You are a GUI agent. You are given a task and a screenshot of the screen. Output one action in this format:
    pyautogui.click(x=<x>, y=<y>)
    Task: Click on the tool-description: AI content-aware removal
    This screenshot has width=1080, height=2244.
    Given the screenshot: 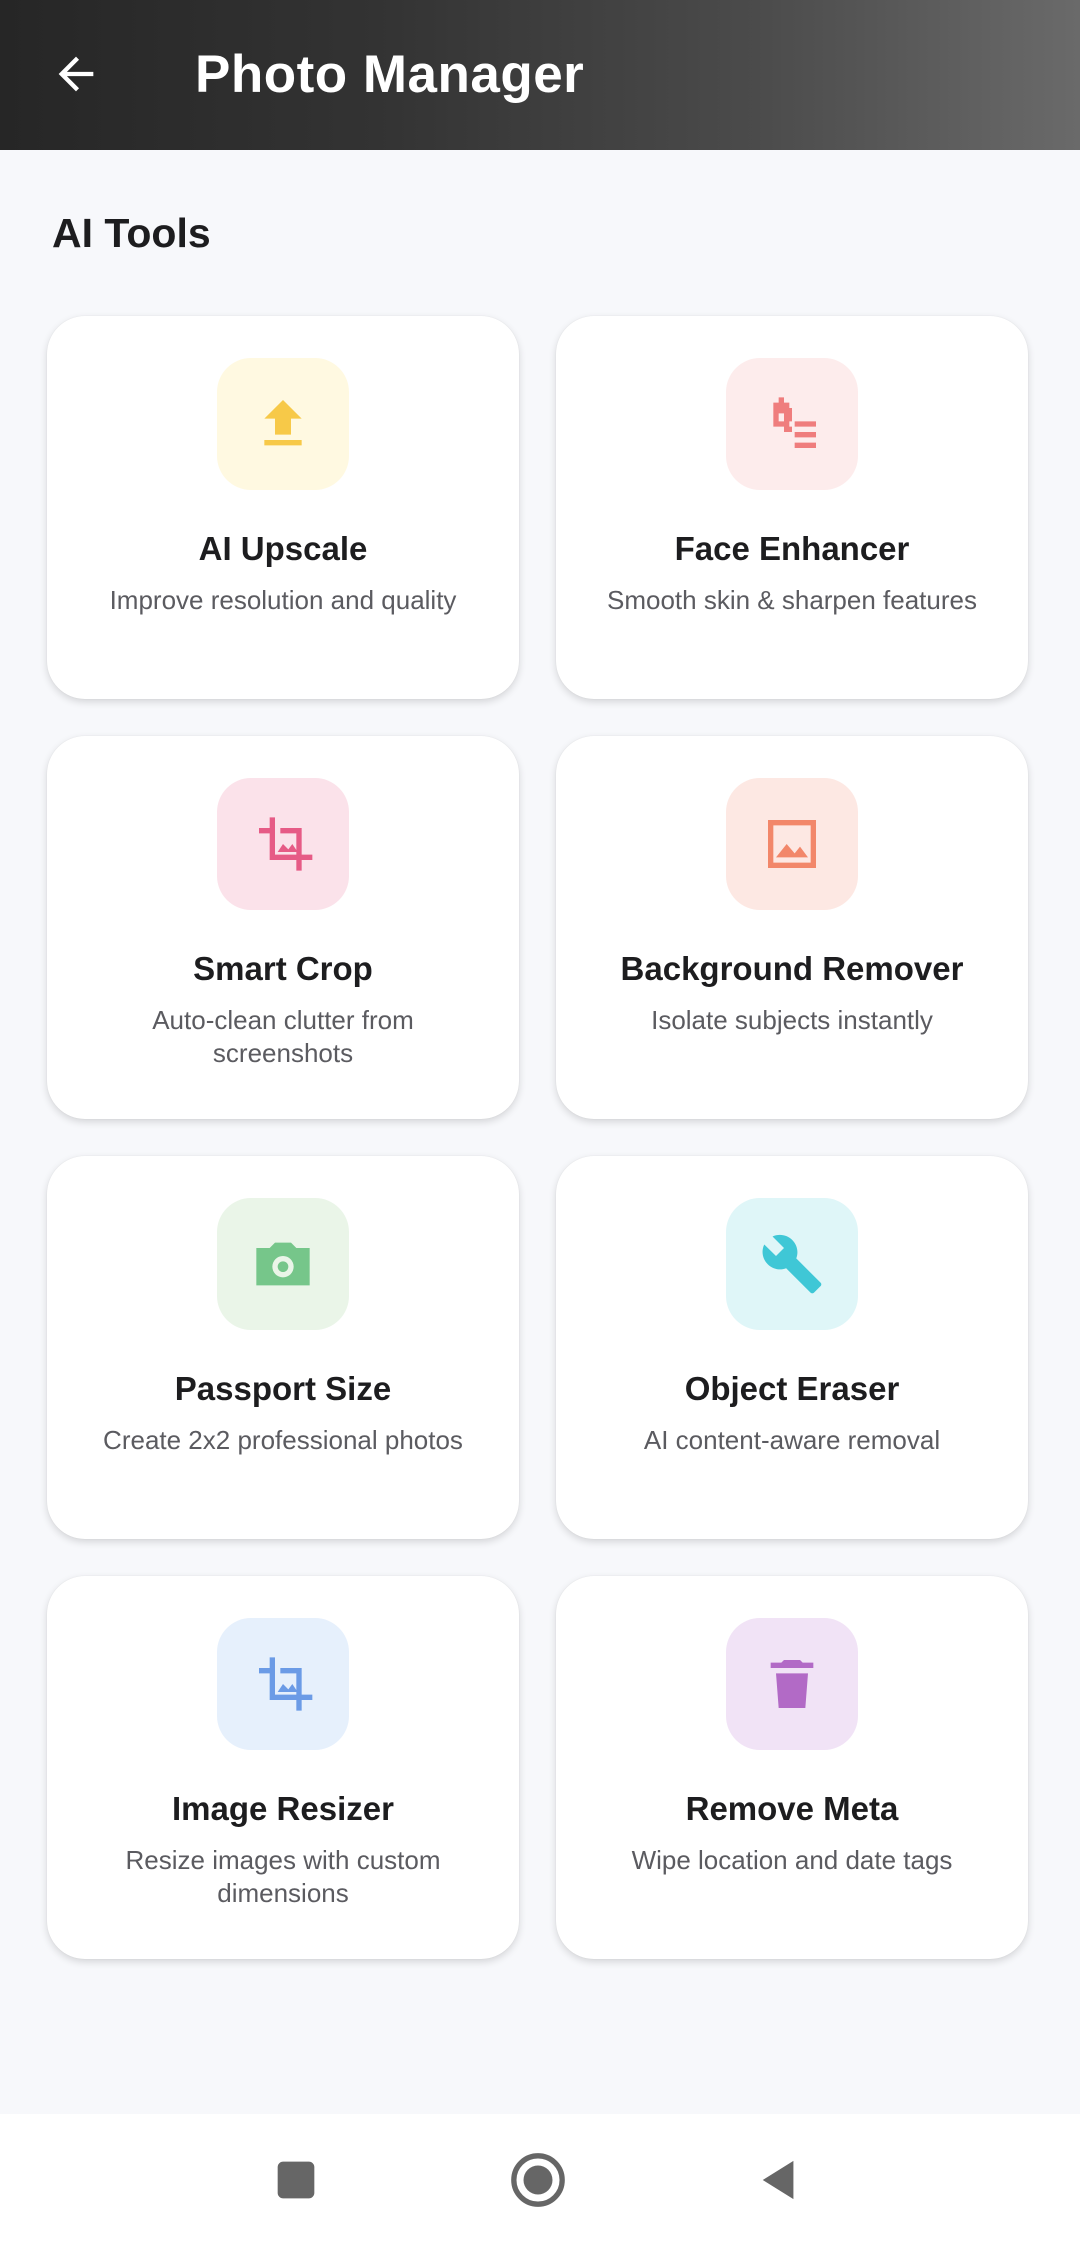 What is the action you would take?
    pyautogui.click(x=792, y=1440)
    